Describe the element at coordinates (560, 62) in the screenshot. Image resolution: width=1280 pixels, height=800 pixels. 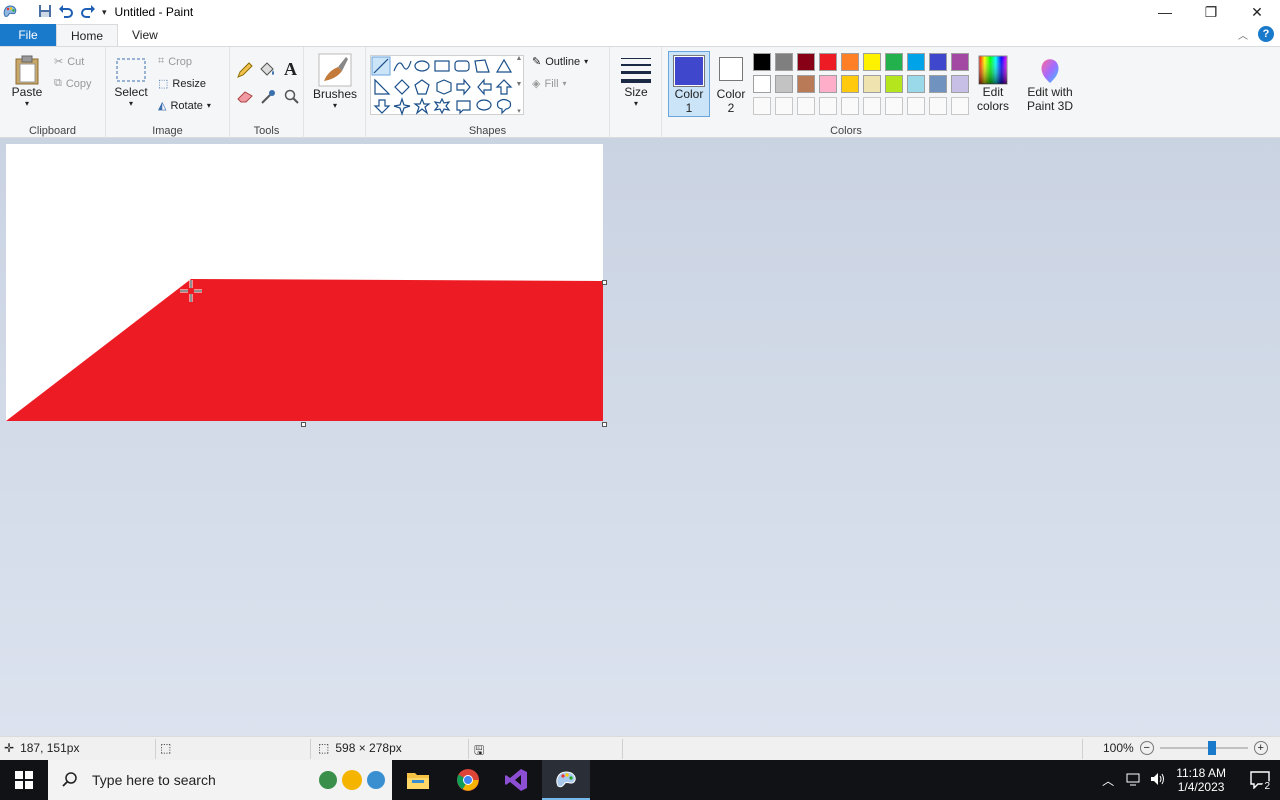
I see `outline-button: ✎ Outline ▾` at that location.